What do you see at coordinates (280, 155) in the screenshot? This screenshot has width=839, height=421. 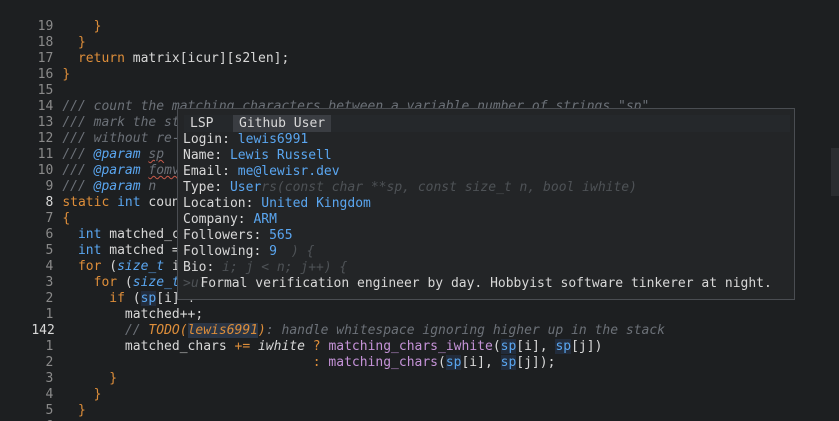 I see `name-value: Lewis Russell` at bounding box center [280, 155].